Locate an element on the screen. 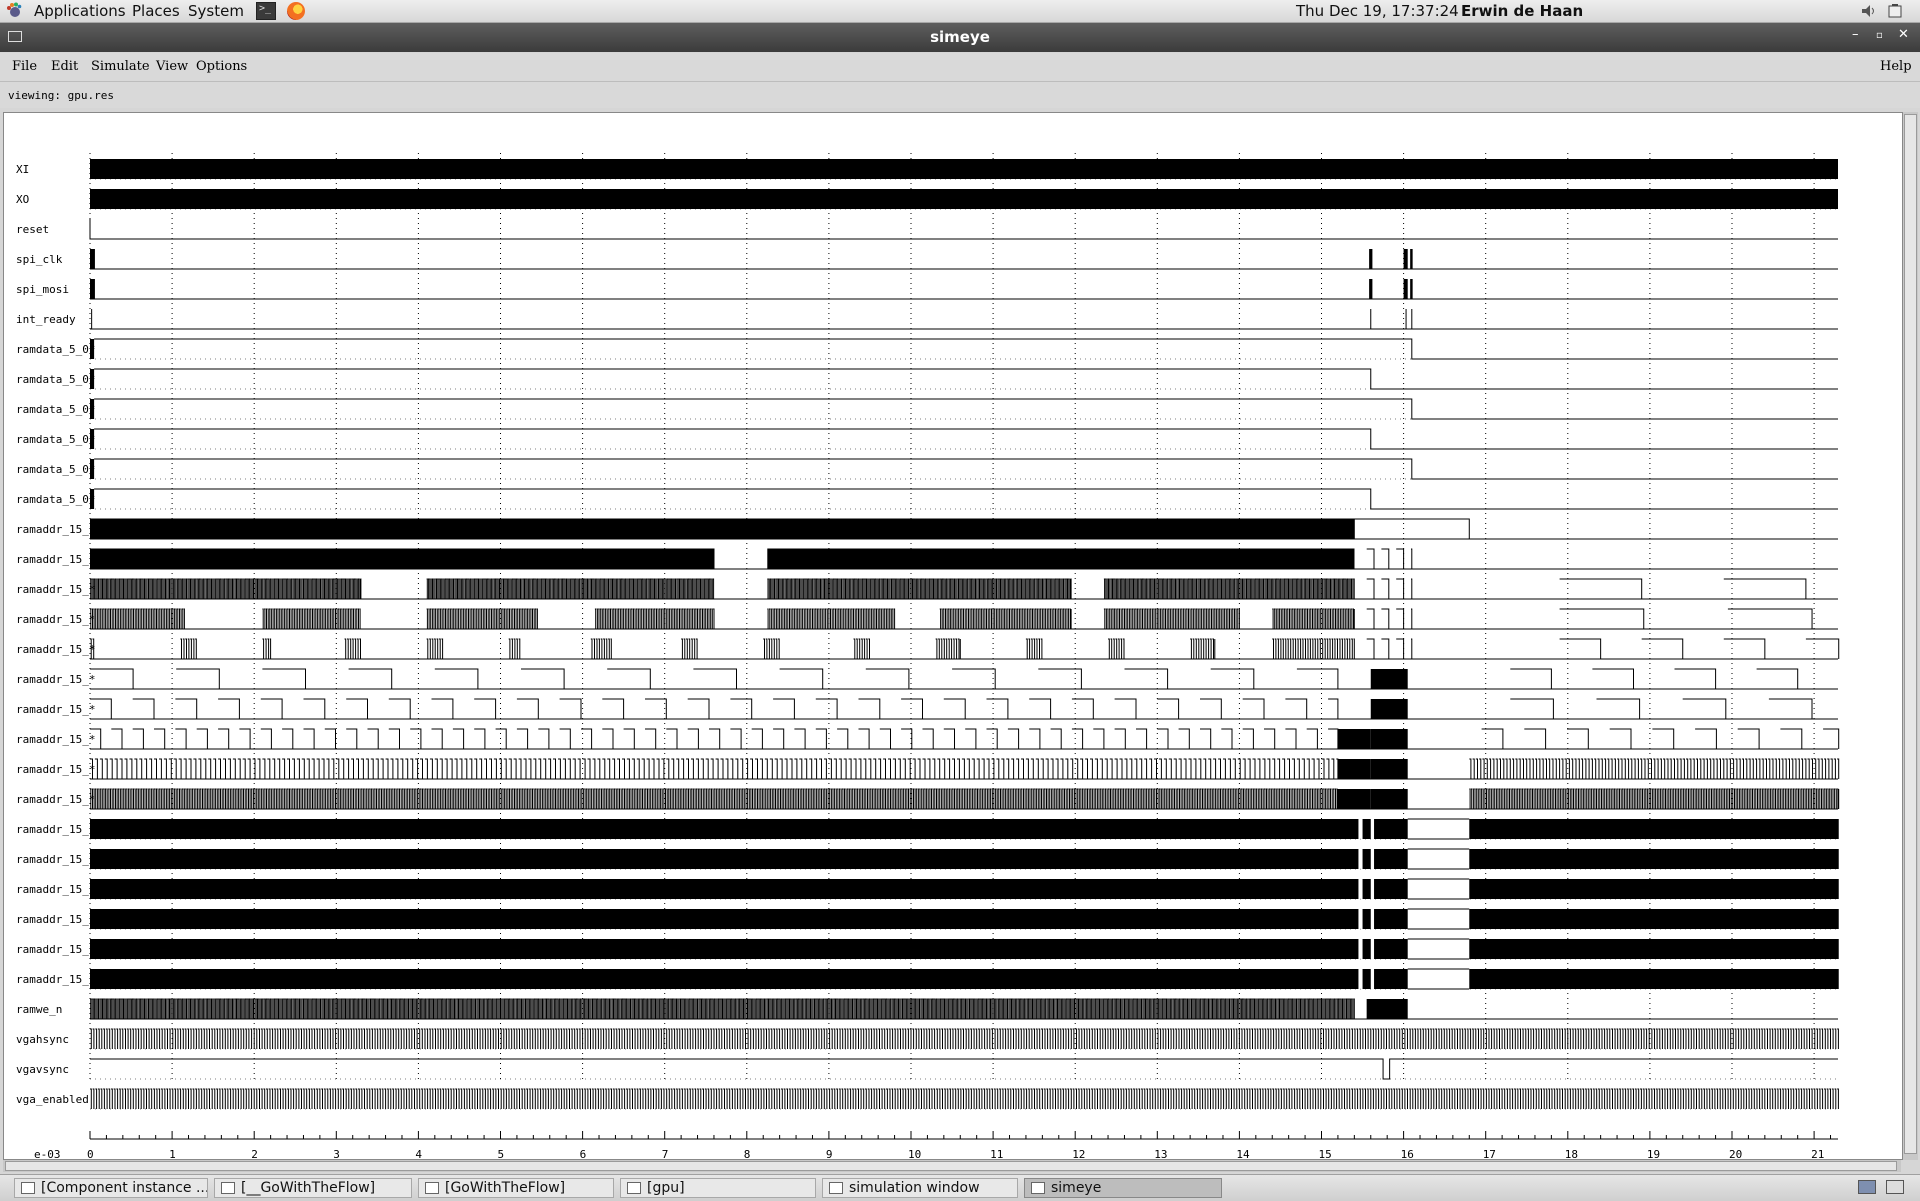 Image resolution: width=1920 pixels, height=1201 pixels. vertical-scroll-thumb is located at coordinates (1910, 634).